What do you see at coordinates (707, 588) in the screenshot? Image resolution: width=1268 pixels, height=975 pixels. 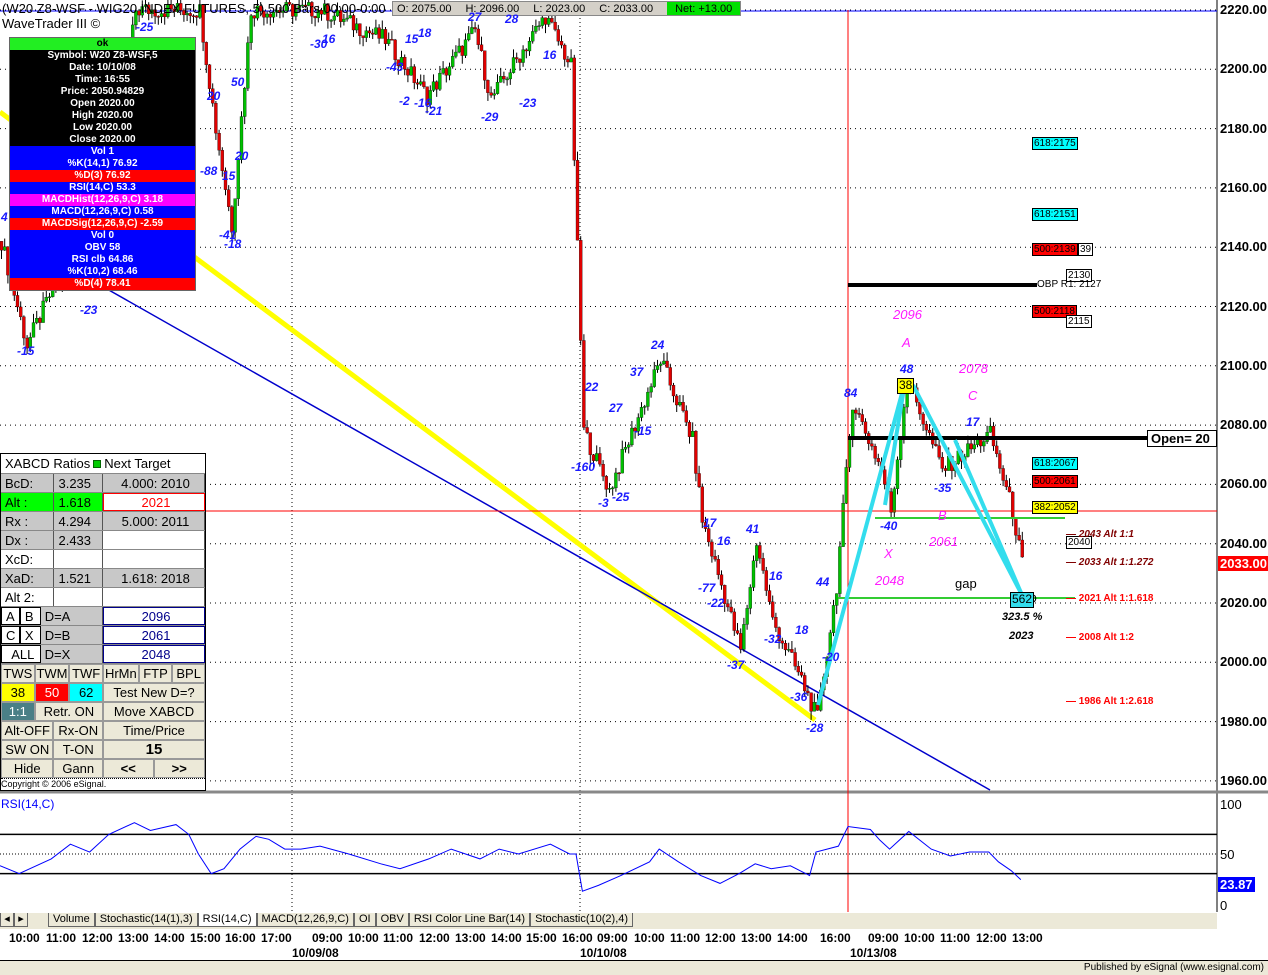 I see `wave-count-label: -77` at bounding box center [707, 588].